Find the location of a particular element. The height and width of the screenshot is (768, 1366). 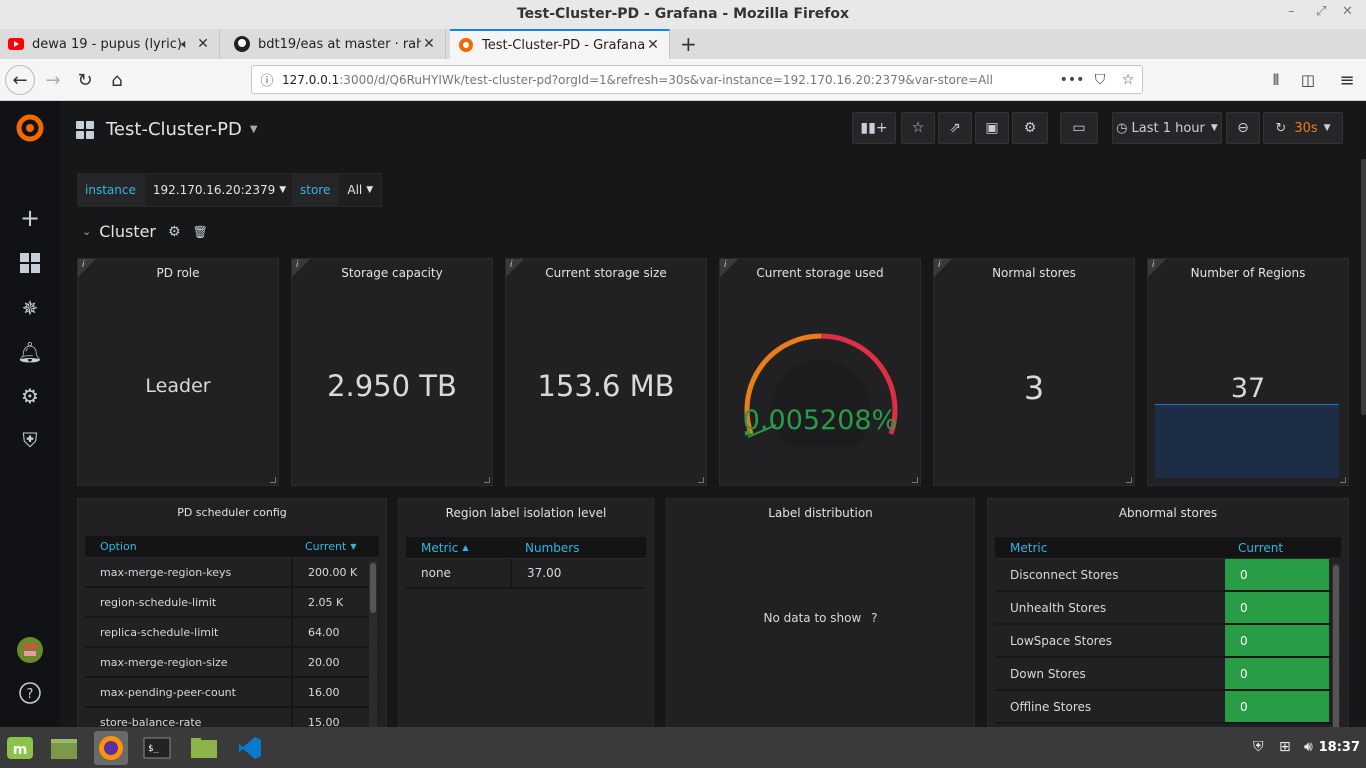

variable-store: store All ▼ is located at coordinates (337, 190).